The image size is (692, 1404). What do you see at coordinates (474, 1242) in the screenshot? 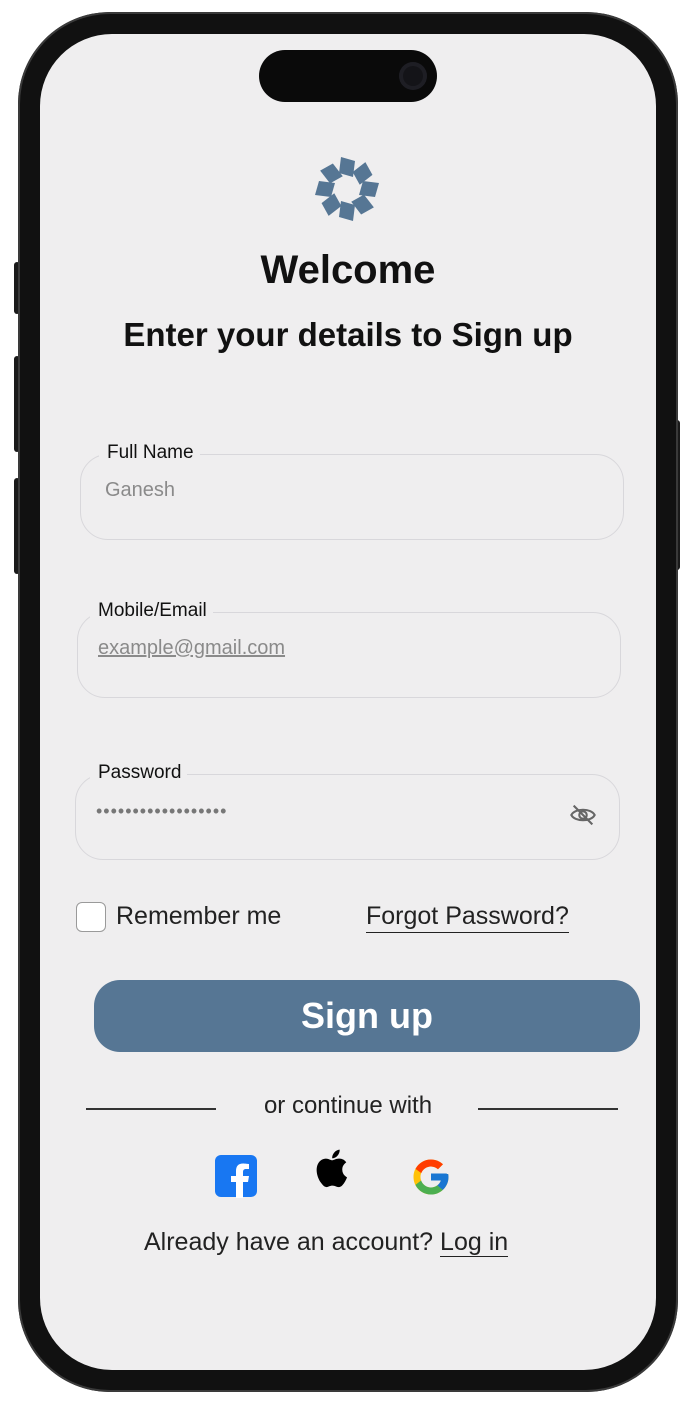
I see `login-link: Log in` at bounding box center [474, 1242].